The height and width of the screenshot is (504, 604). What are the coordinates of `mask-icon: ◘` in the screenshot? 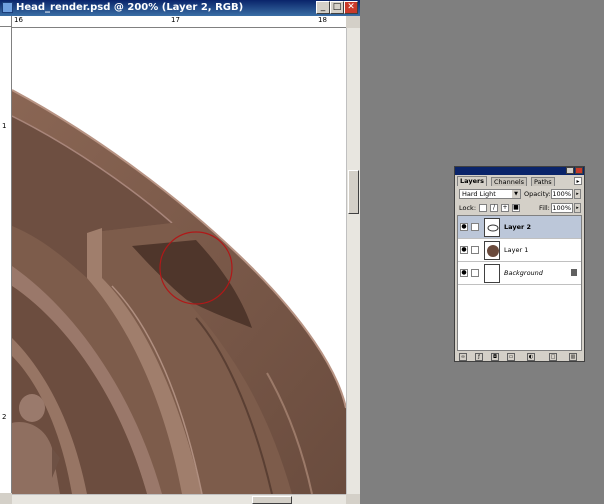 It's located at (495, 357).